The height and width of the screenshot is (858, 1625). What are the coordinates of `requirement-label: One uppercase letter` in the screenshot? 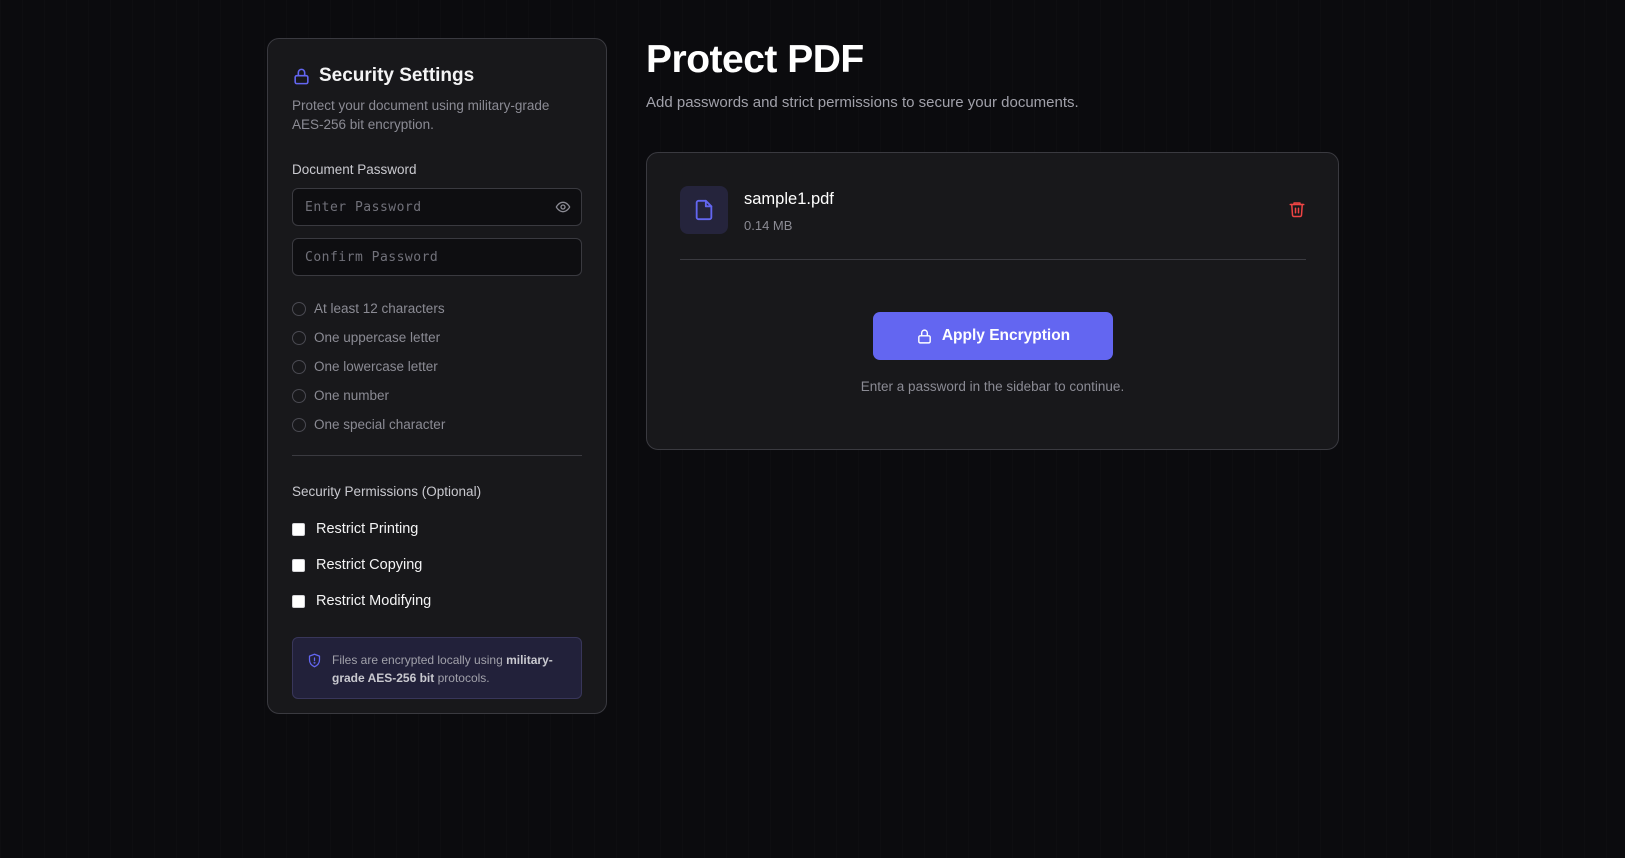 It's located at (377, 337).